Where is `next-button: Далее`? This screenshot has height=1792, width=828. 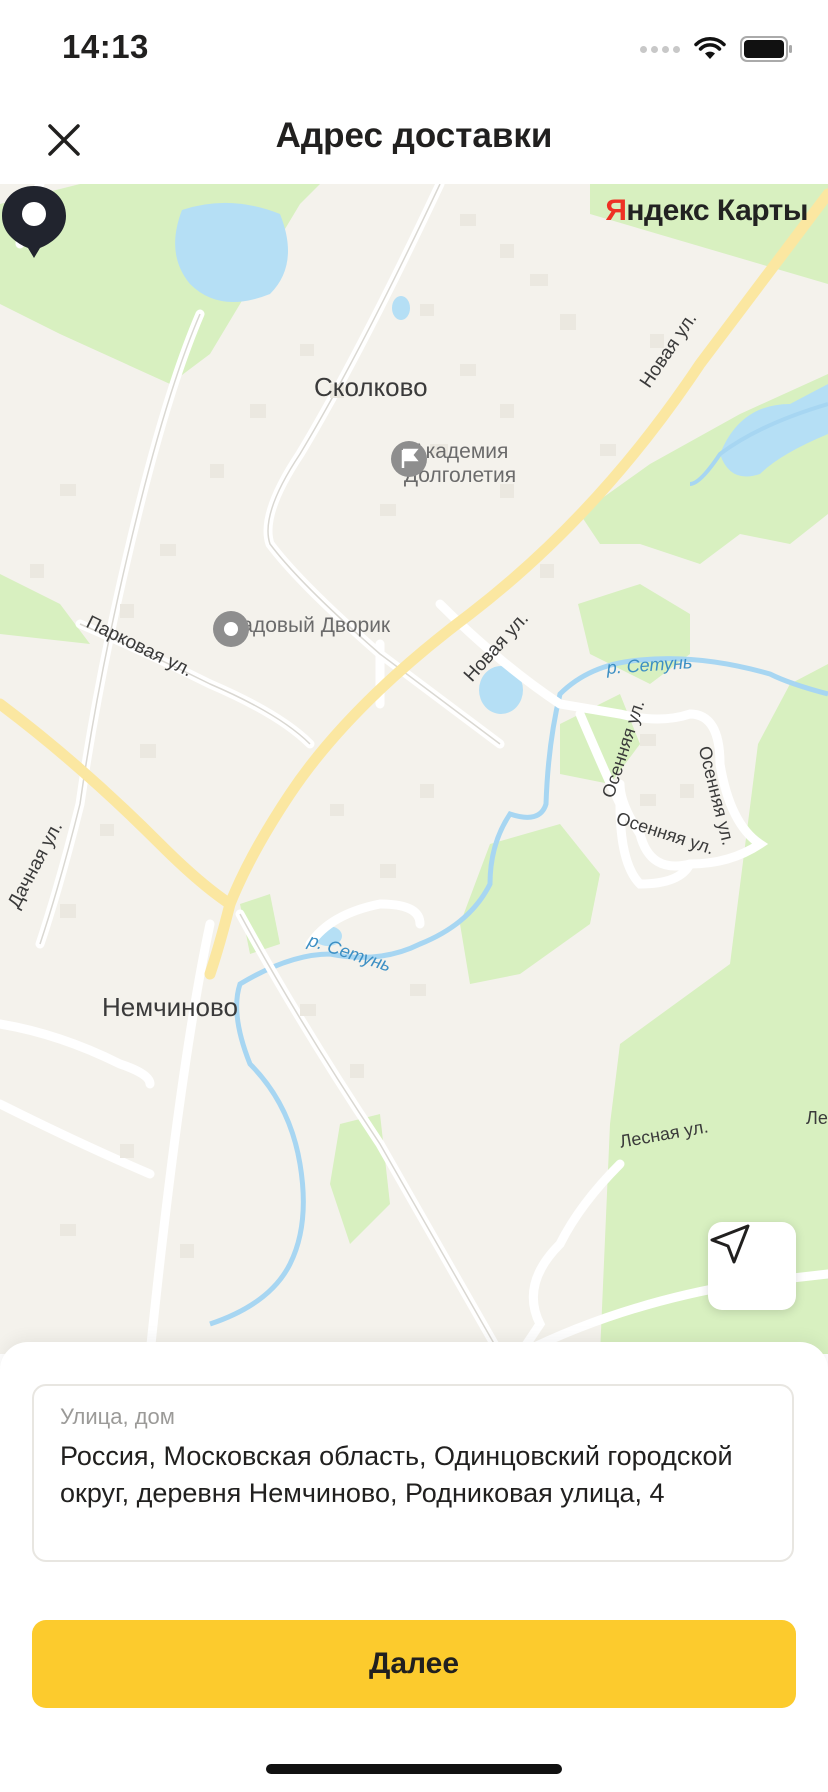
next-button: Далее is located at coordinates (414, 1664).